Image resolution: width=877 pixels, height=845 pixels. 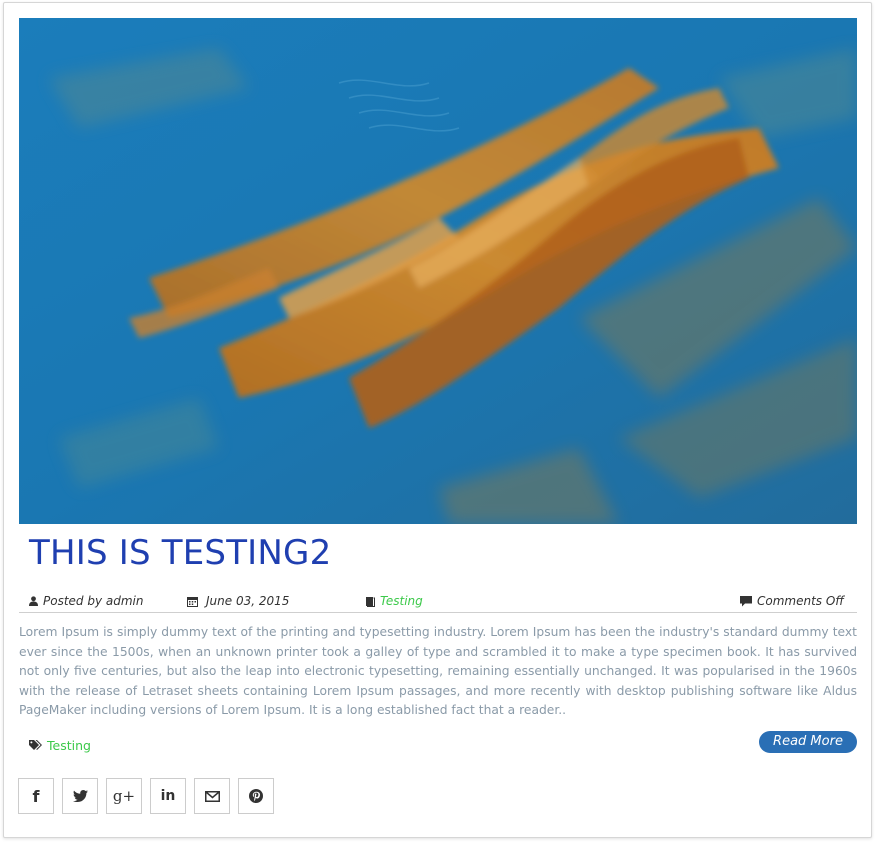 I want to click on twitter-icon, so click(x=80, y=796).